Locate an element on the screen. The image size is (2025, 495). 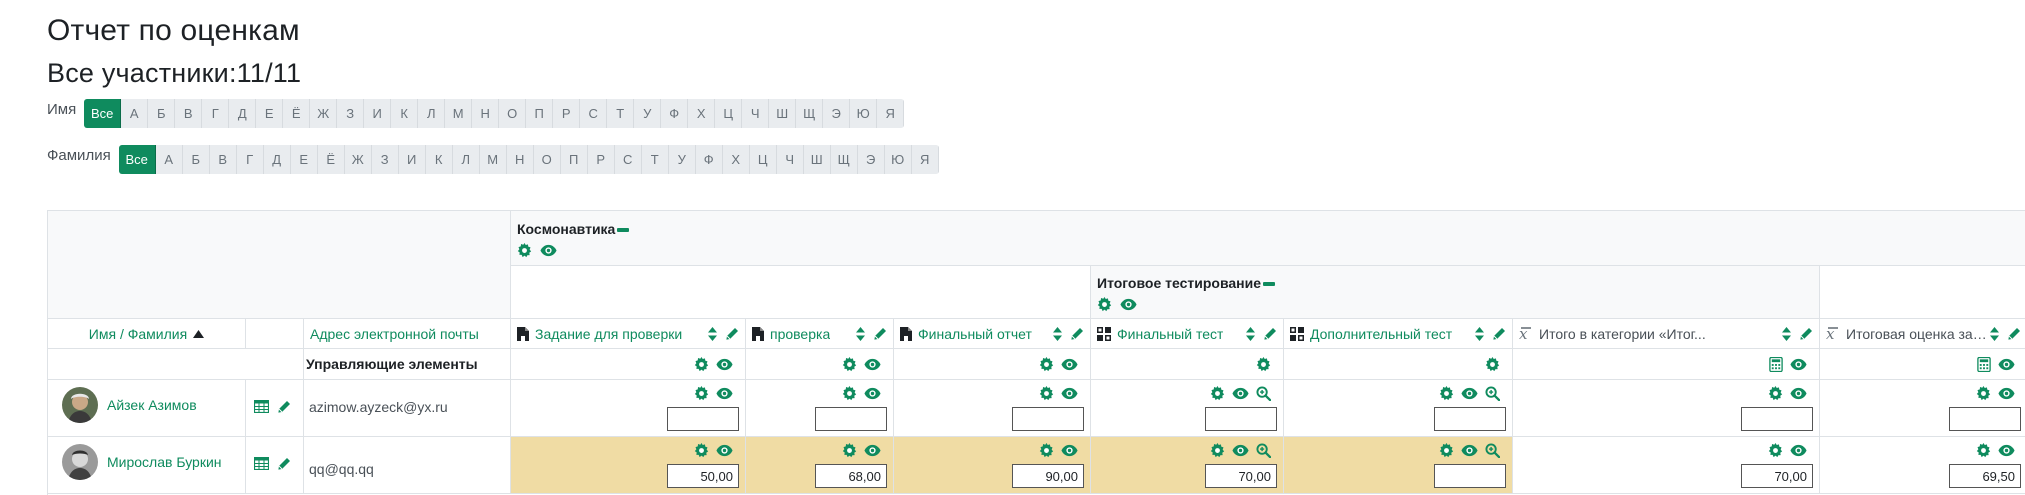
last-name-initial-letter: К is located at coordinates (439, 159).